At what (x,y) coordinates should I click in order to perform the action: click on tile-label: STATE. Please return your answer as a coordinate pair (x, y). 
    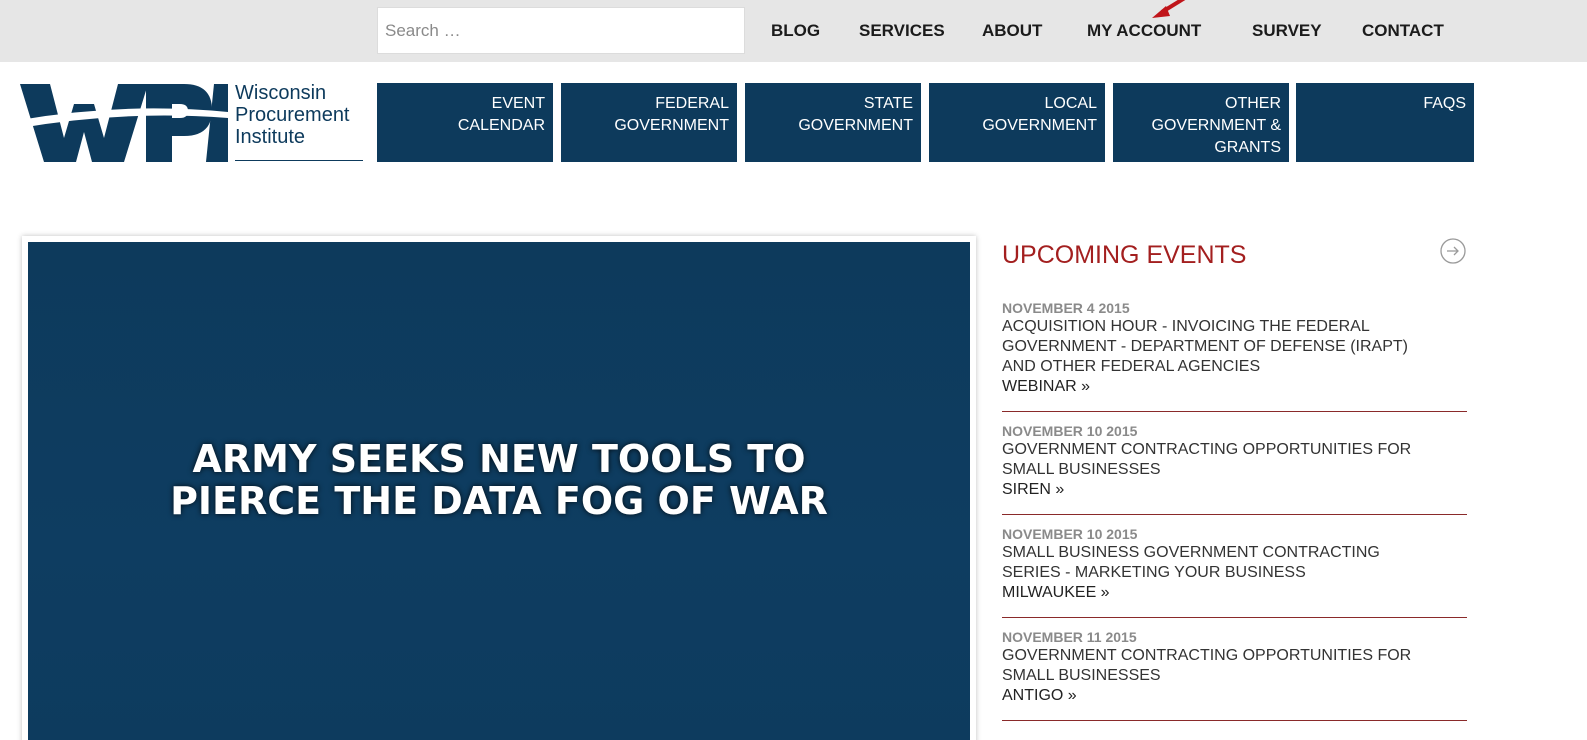
    Looking at the image, I should click on (888, 103).